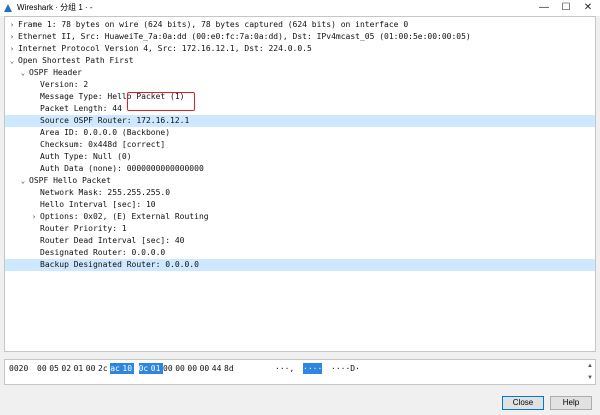 This screenshot has height=415, width=600. I want to click on tree-row-label: Open Shortest Path First, so click(76, 60).